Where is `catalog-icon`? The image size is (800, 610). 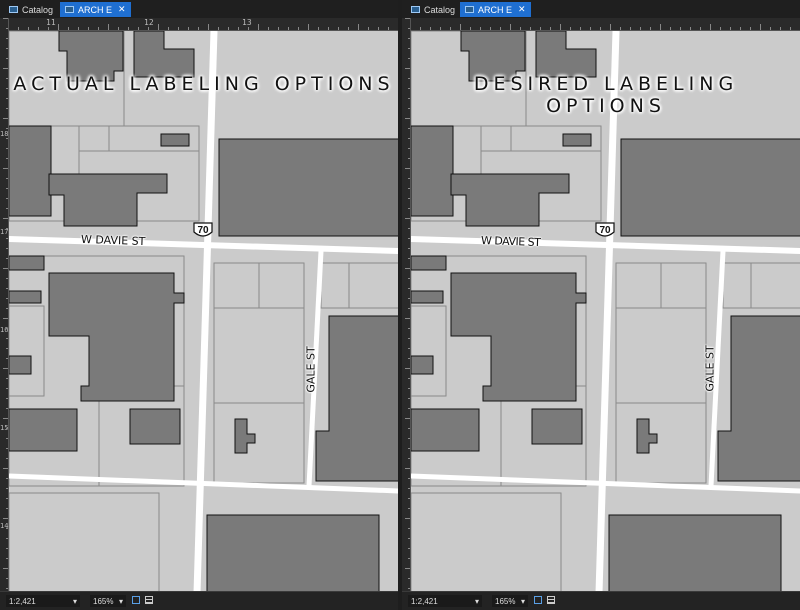
catalog-icon is located at coordinates (415, 9).